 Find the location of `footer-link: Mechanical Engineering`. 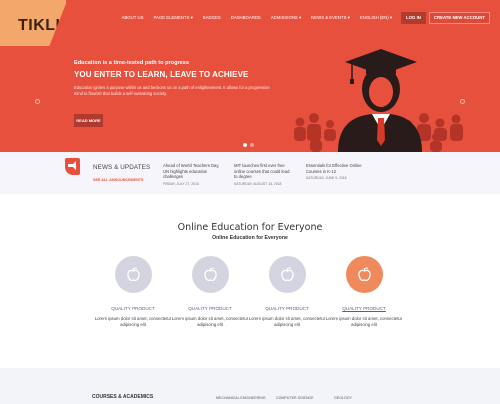

footer-link: Mechanical Engineering is located at coordinates (241, 398).